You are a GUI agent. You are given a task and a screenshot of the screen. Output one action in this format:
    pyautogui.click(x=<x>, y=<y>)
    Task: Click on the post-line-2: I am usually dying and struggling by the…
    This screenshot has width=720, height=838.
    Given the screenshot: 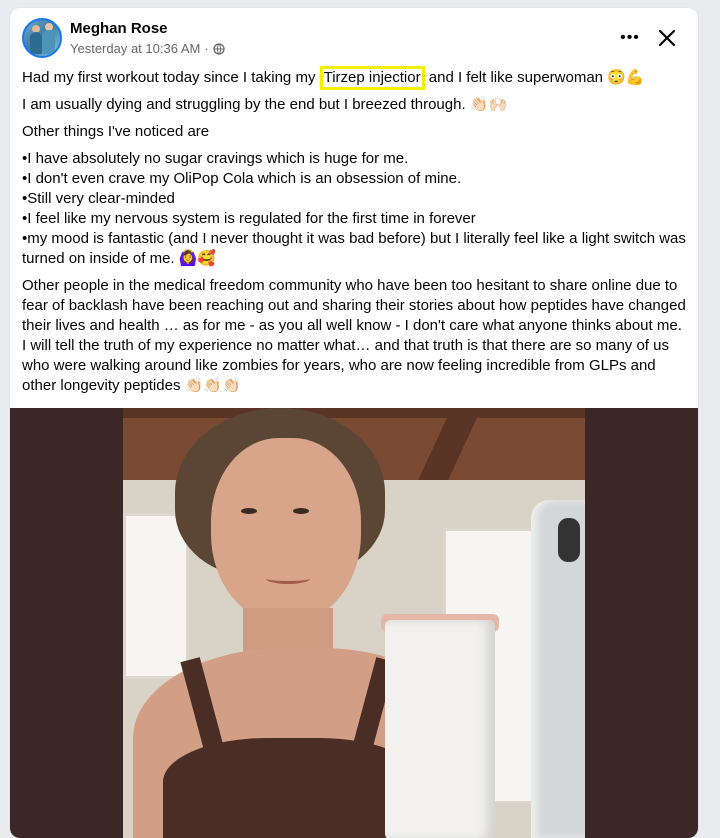 What is the action you would take?
    pyautogui.click(x=265, y=104)
    